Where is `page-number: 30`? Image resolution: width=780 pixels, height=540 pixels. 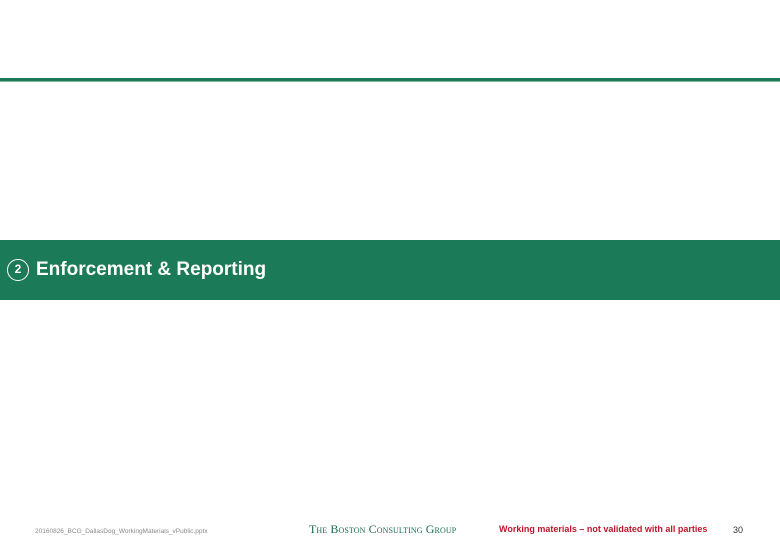 page-number: 30 is located at coordinates (738, 530).